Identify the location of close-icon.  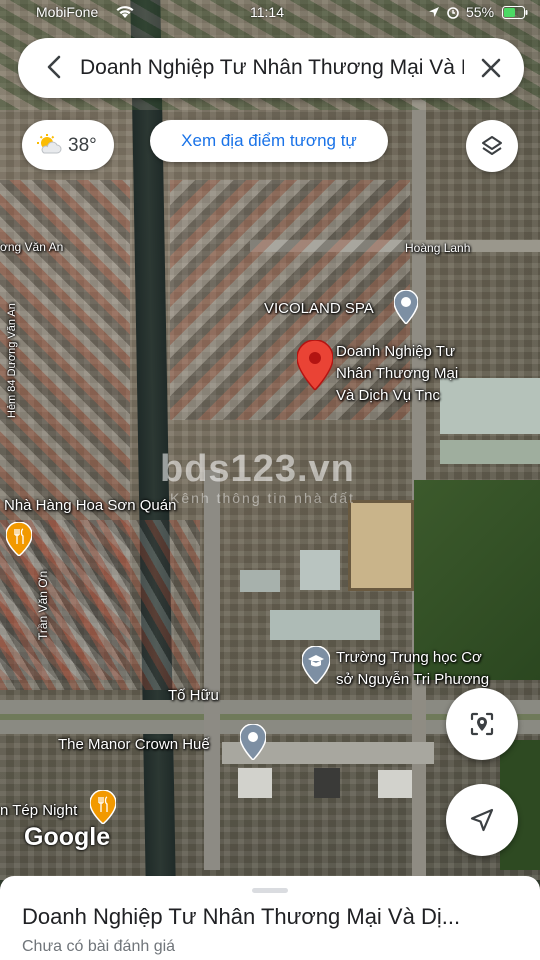
(491, 68).